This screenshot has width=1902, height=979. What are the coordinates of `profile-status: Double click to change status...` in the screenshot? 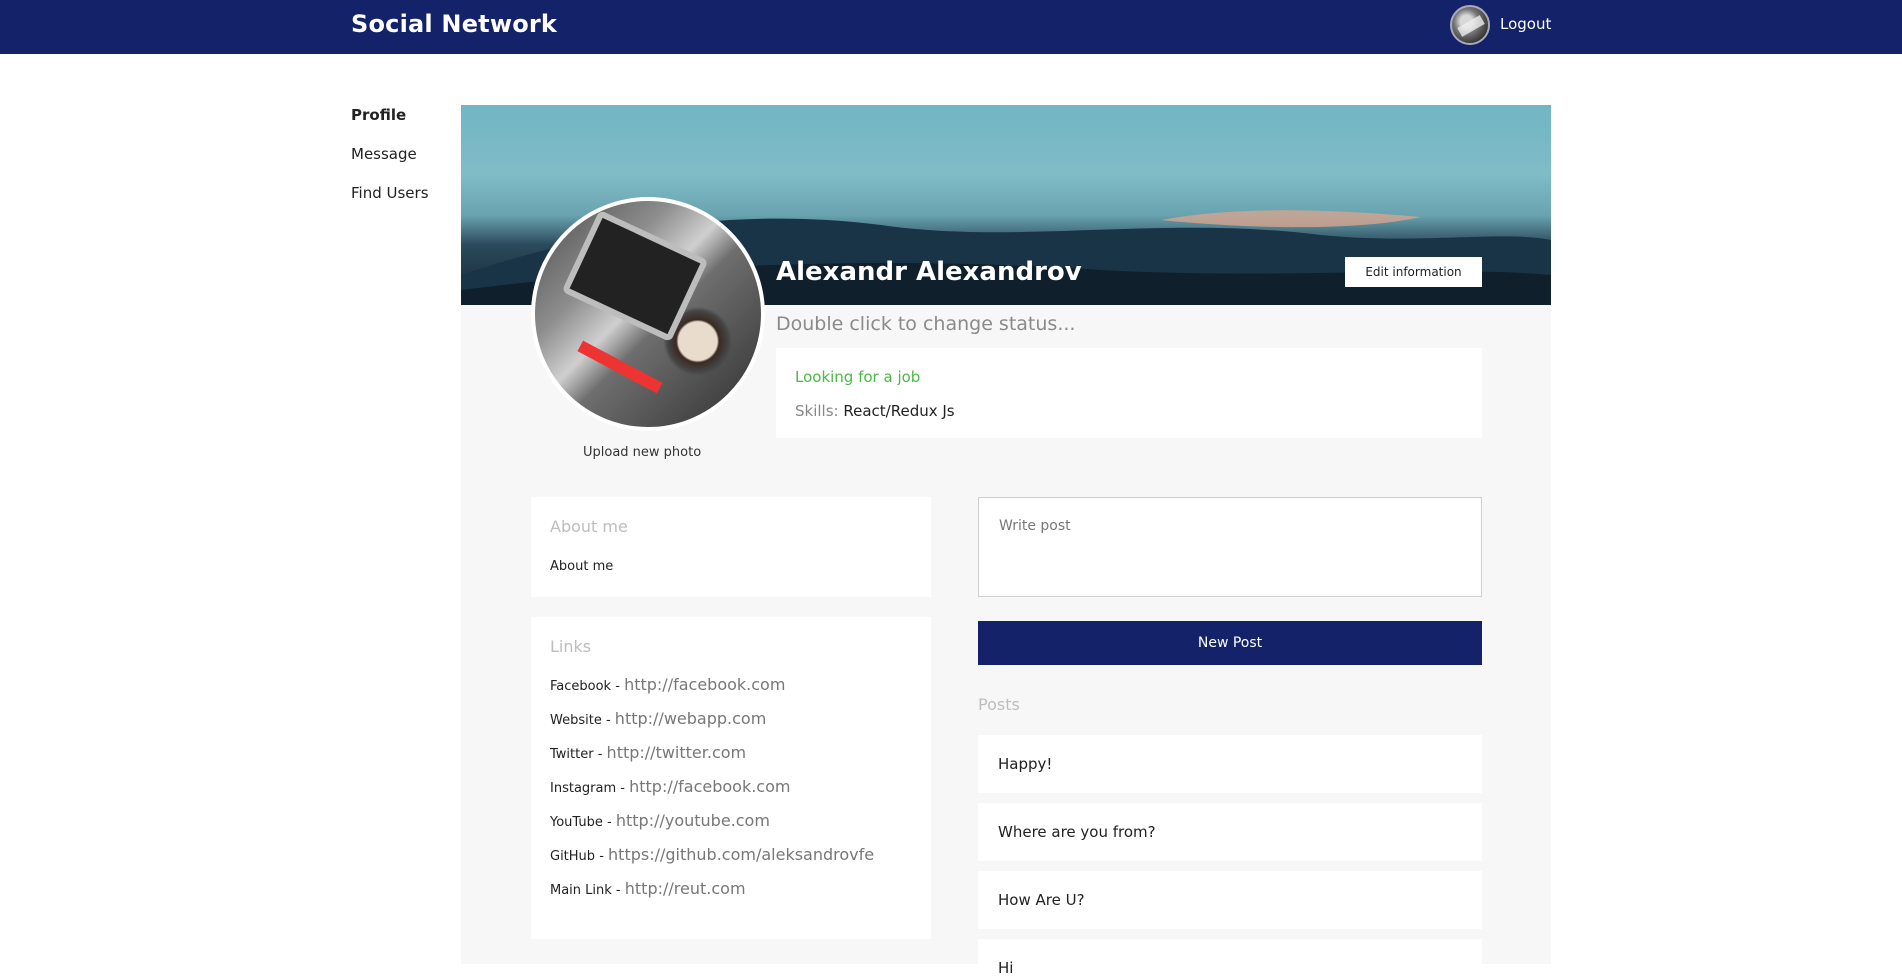 It's located at (925, 324).